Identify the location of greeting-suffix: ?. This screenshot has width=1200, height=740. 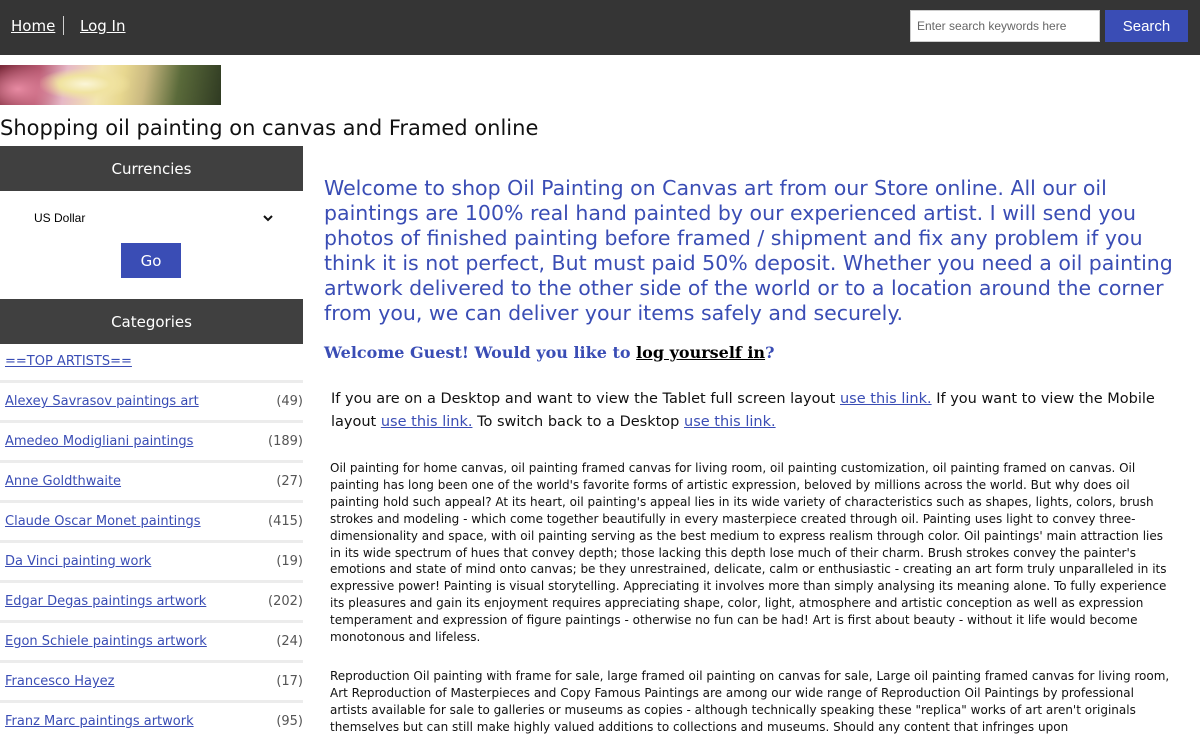
(770, 352).